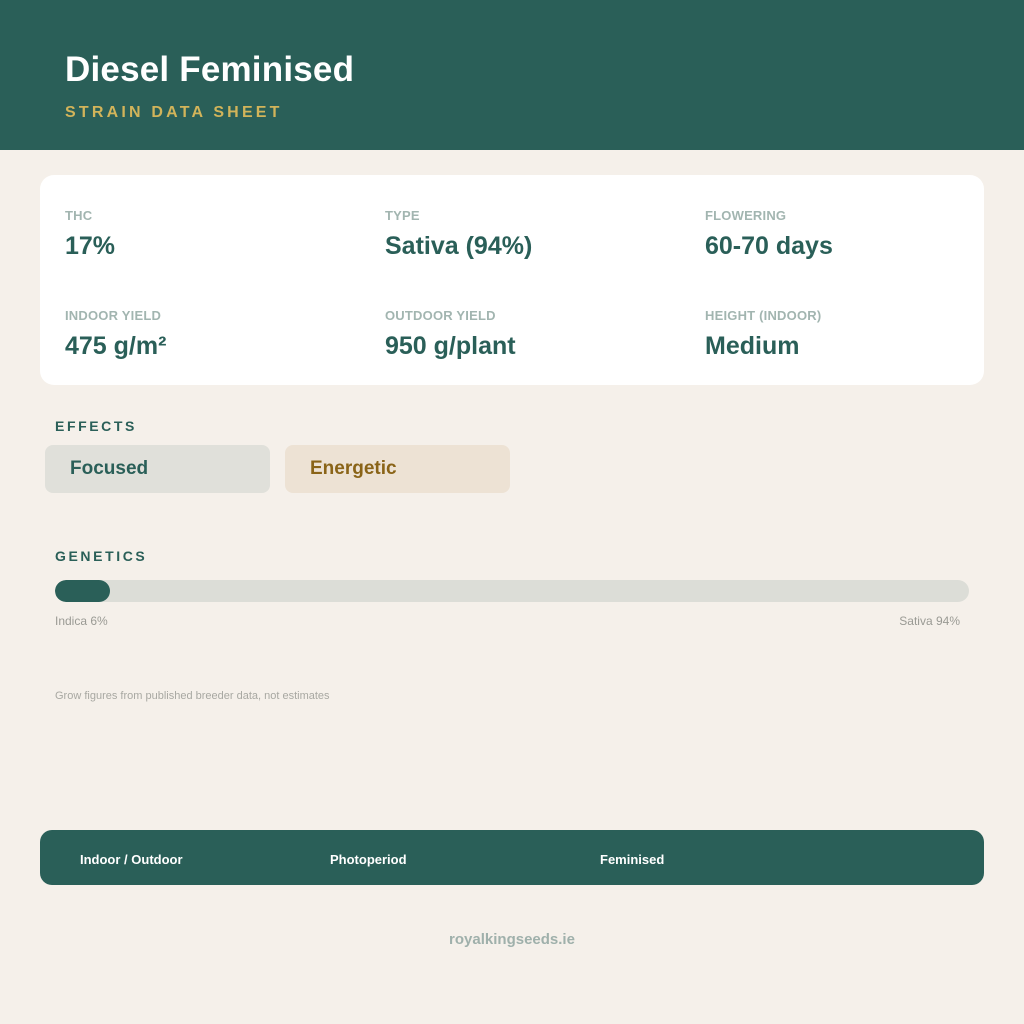  Describe the element at coordinates (101, 556) in the screenshot. I see `genetics-heading: GENETICS` at that location.